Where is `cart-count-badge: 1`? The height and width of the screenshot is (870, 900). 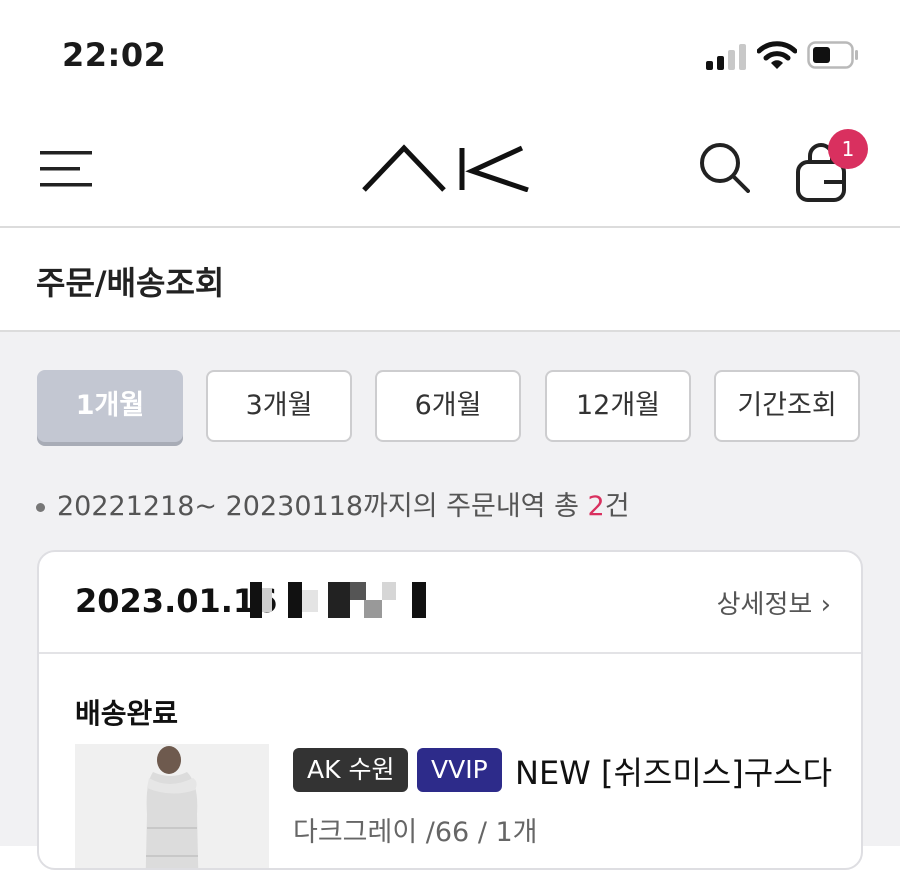
cart-count-badge: 1 is located at coordinates (848, 149).